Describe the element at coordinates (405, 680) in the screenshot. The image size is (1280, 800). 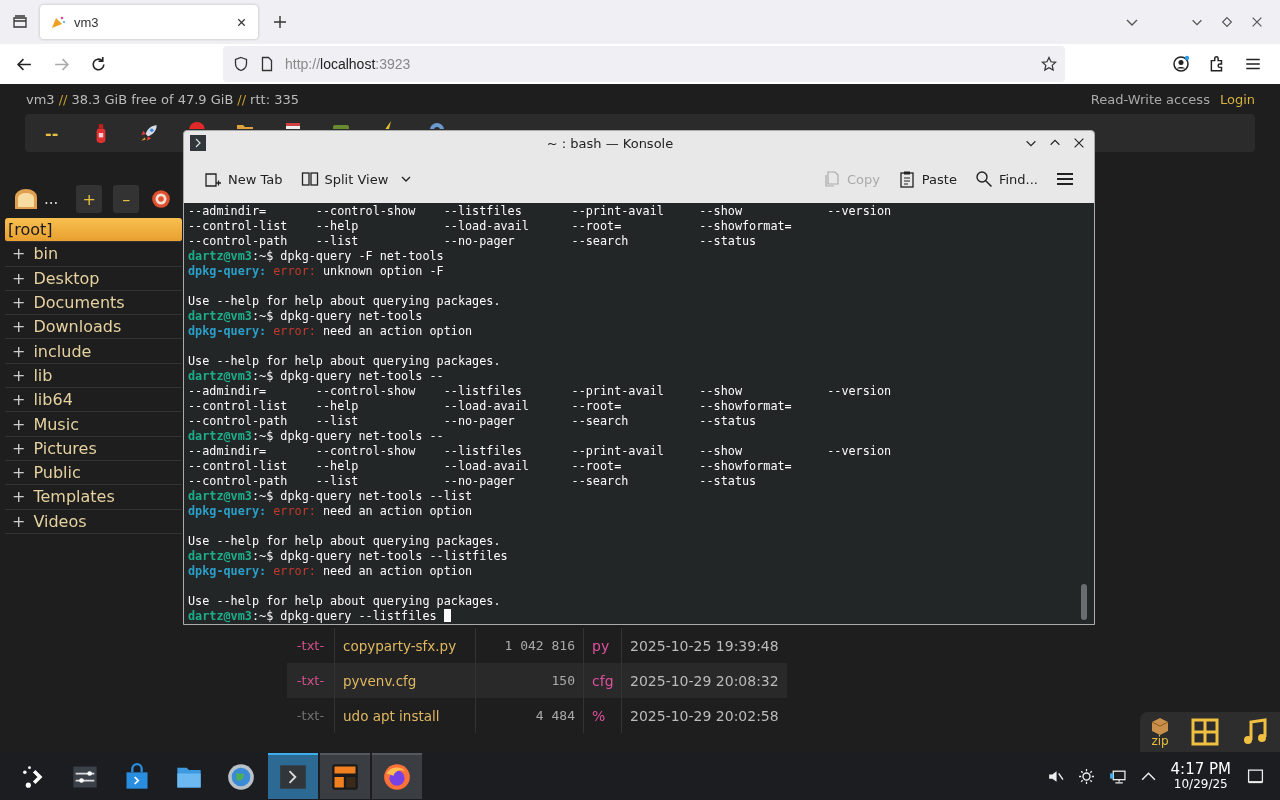
I see `file-link: pyvenv.cfg` at that location.